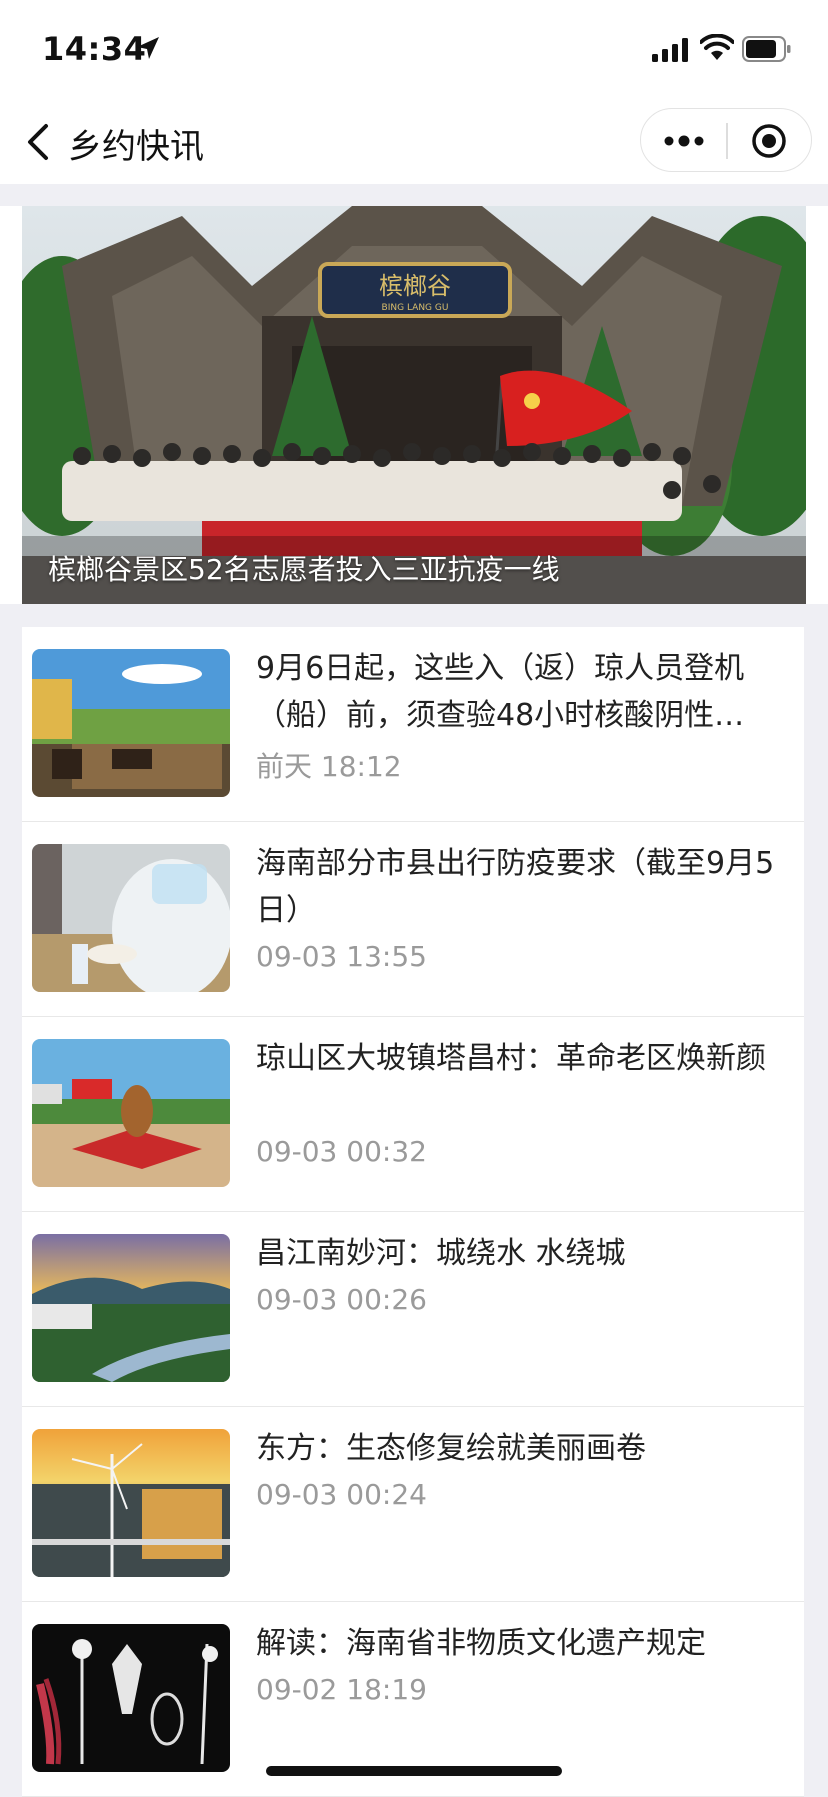 This screenshot has width=828, height=1797. What do you see at coordinates (413, 1114) in the screenshot?
I see `news-item: 琼山区大坡镇塔昌村：革命老区焕新颜 09-03 00:32` at bounding box center [413, 1114].